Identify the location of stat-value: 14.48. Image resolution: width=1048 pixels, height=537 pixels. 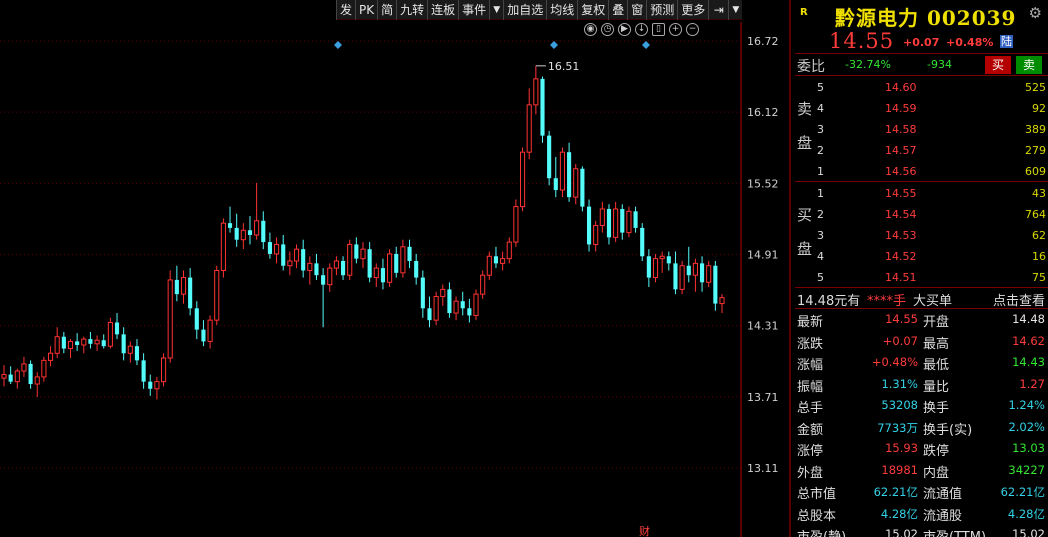
(1028, 319).